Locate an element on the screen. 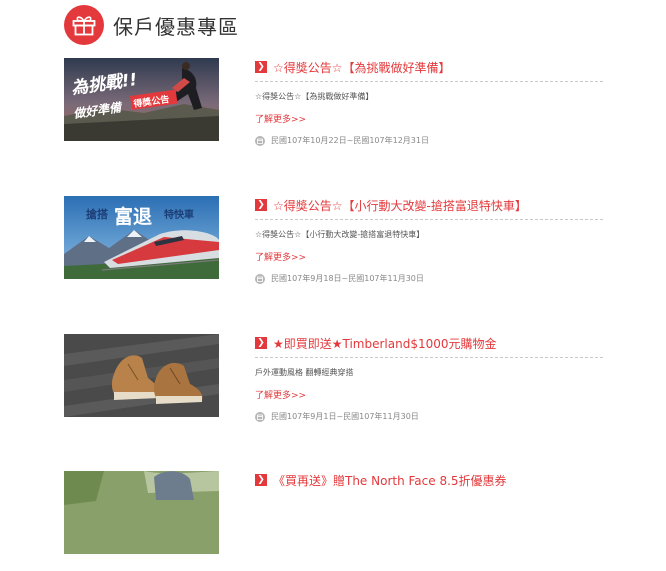 The height and width of the screenshot is (571, 666). promo-title-row: ❯ 《買再送》贈The North Face 8.5折優惠券 is located at coordinates (429, 480).